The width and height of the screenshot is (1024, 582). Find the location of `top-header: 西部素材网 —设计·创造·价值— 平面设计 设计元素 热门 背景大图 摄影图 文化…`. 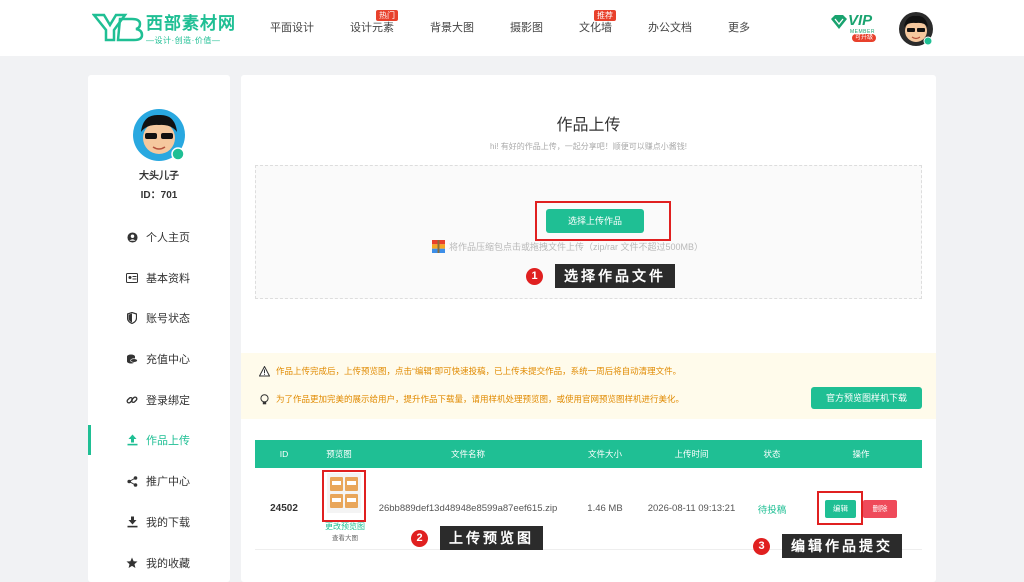

top-header: 西部素材网 —设计·创造·价值— 平面设计 设计元素 热门 背景大图 摄影图 文化… is located at coordinates (512, 28).